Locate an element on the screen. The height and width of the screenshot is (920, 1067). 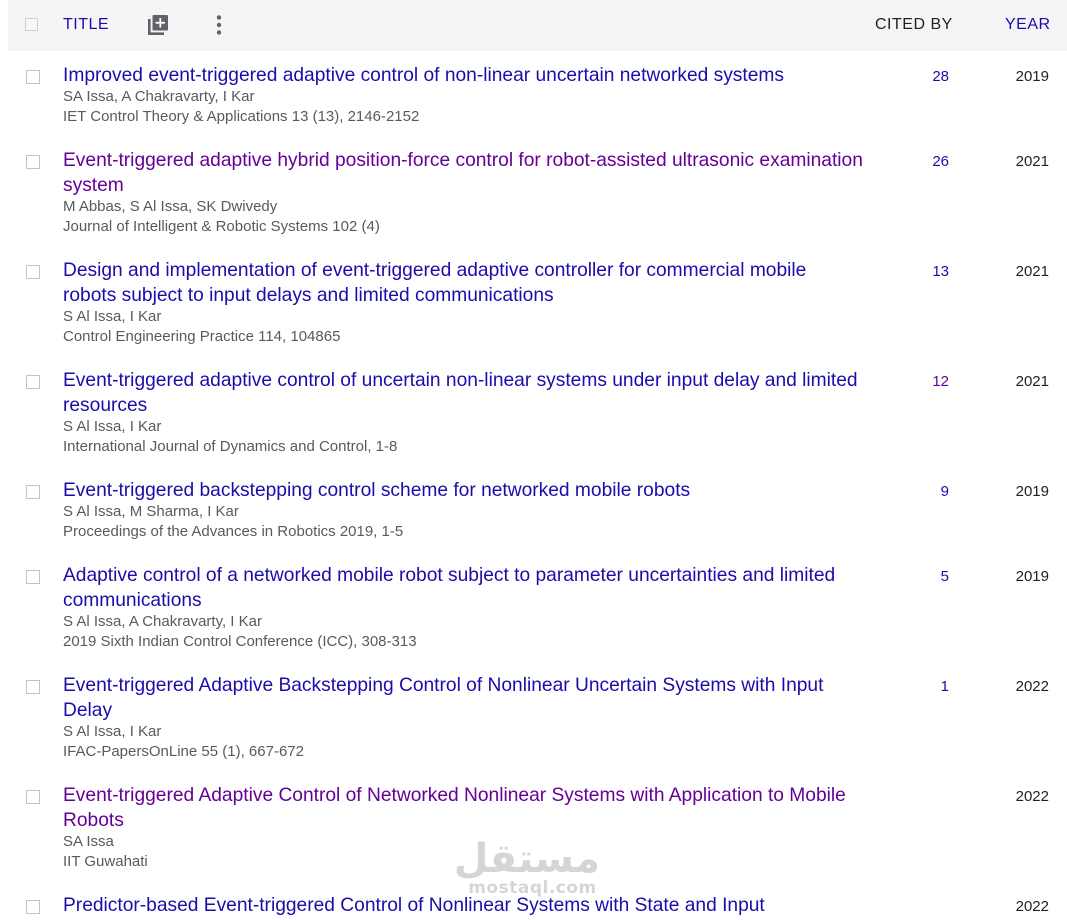
article-venue: IIT Guwahati is located at coordinates (105, 861).